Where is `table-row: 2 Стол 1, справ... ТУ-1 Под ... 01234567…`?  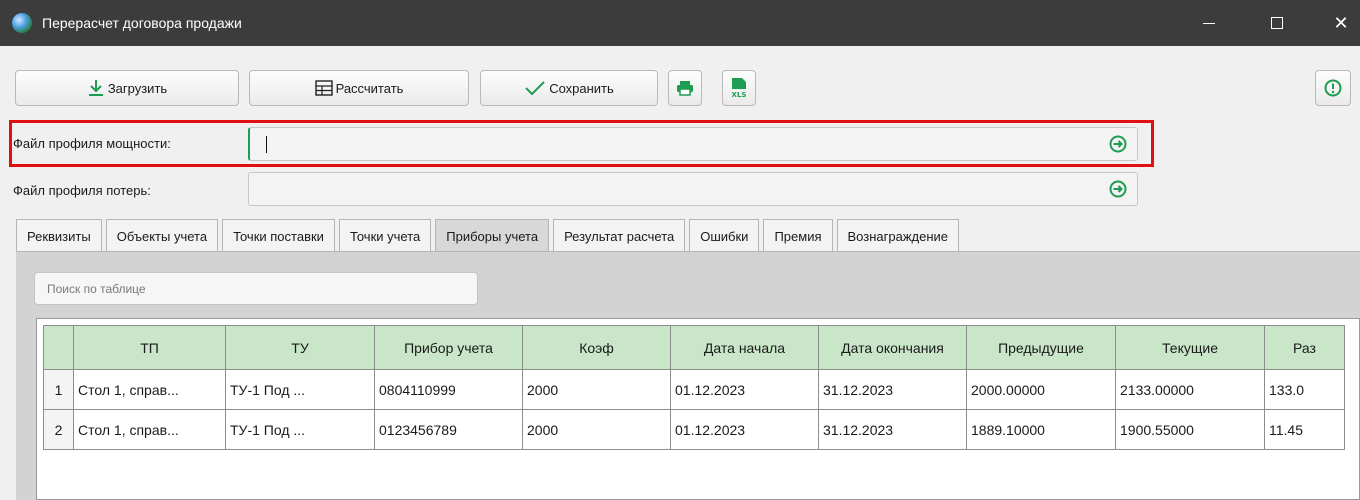
table-row: 2 Стол 1, справ... ТУ-1 Под ... 01234567… is located at coordinates (694, 429).